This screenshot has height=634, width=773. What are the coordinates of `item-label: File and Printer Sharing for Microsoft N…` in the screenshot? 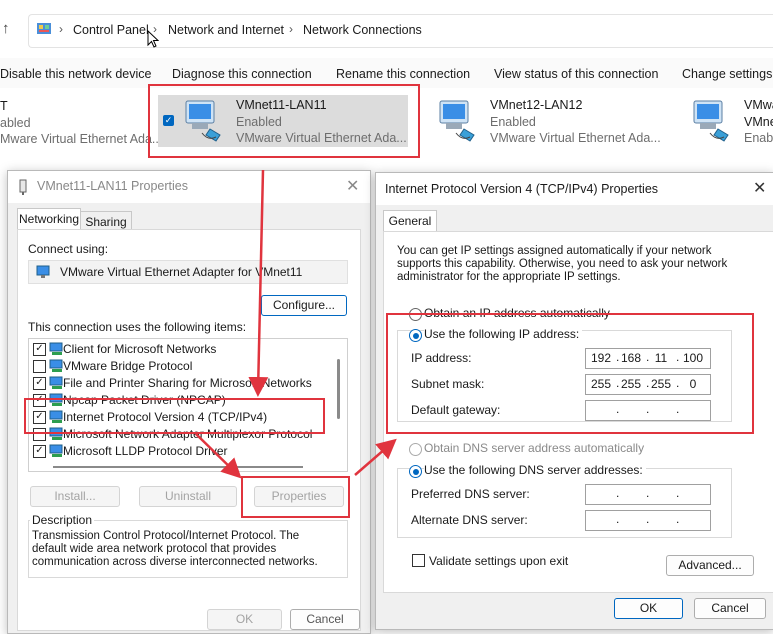 It's located at (187, 383).